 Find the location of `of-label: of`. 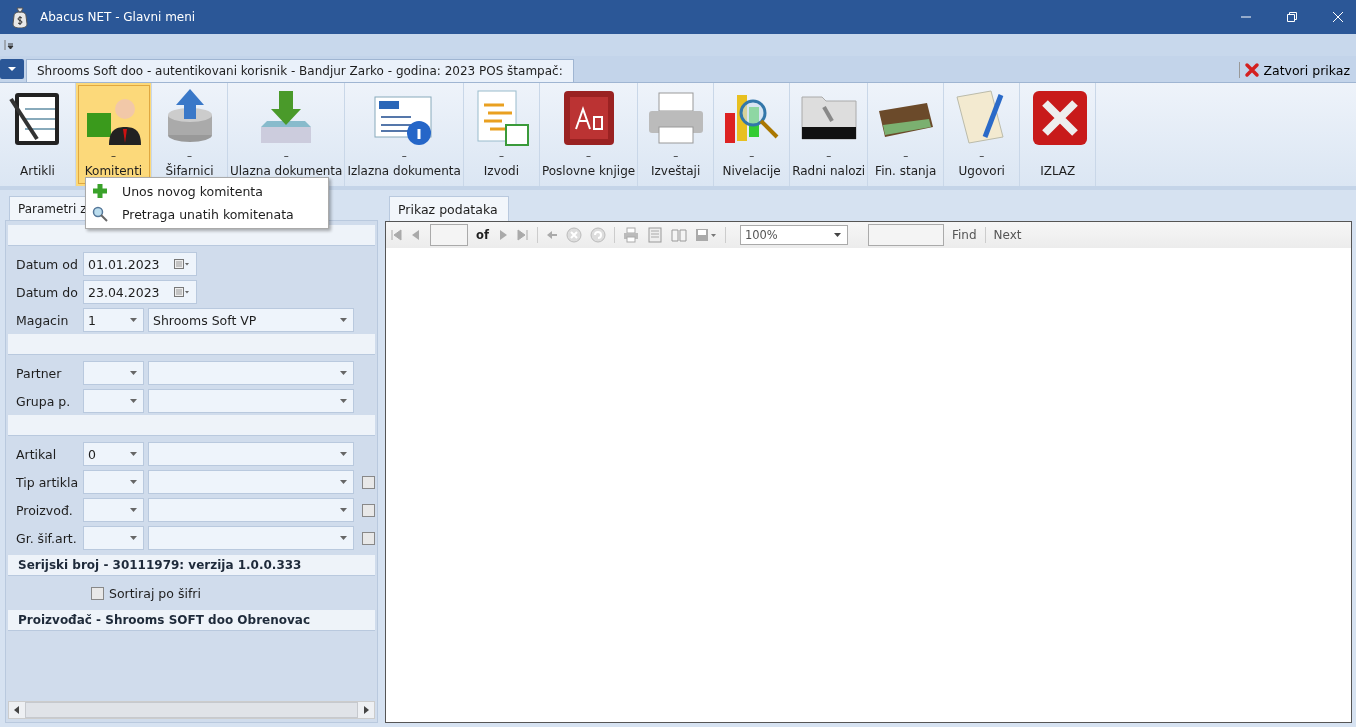

of-label: of is located at coordinates (482, 235).